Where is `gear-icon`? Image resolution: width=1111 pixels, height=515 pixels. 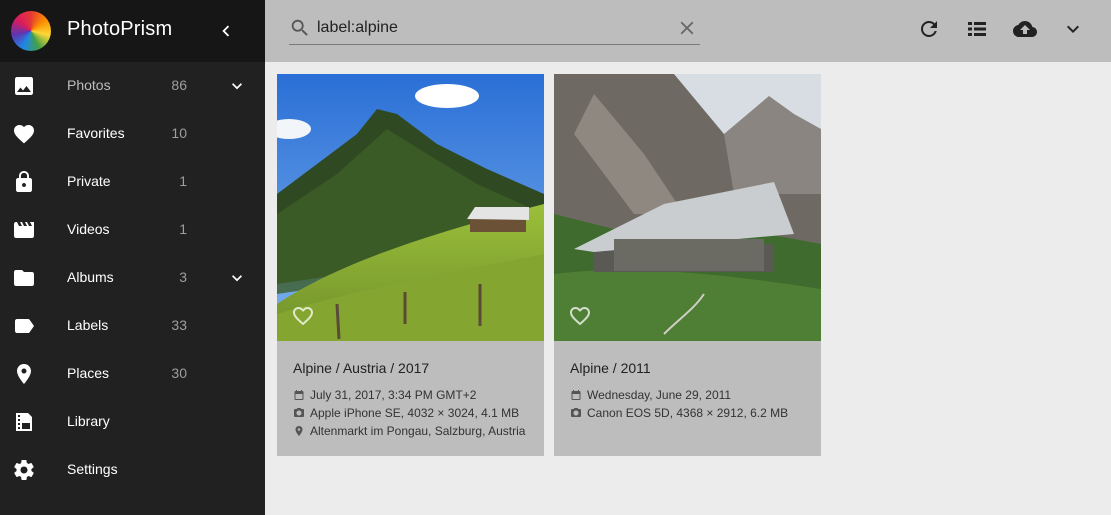 gear-icon is located at coordinates (24, 470).